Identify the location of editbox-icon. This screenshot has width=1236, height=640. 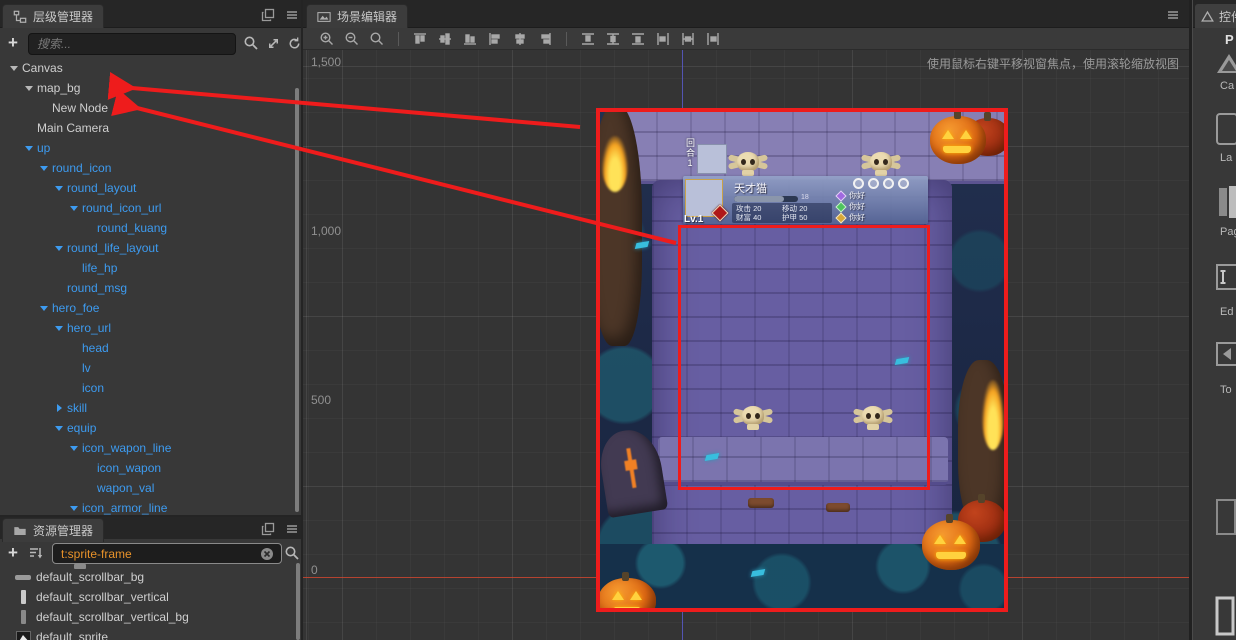
(1225, 279).